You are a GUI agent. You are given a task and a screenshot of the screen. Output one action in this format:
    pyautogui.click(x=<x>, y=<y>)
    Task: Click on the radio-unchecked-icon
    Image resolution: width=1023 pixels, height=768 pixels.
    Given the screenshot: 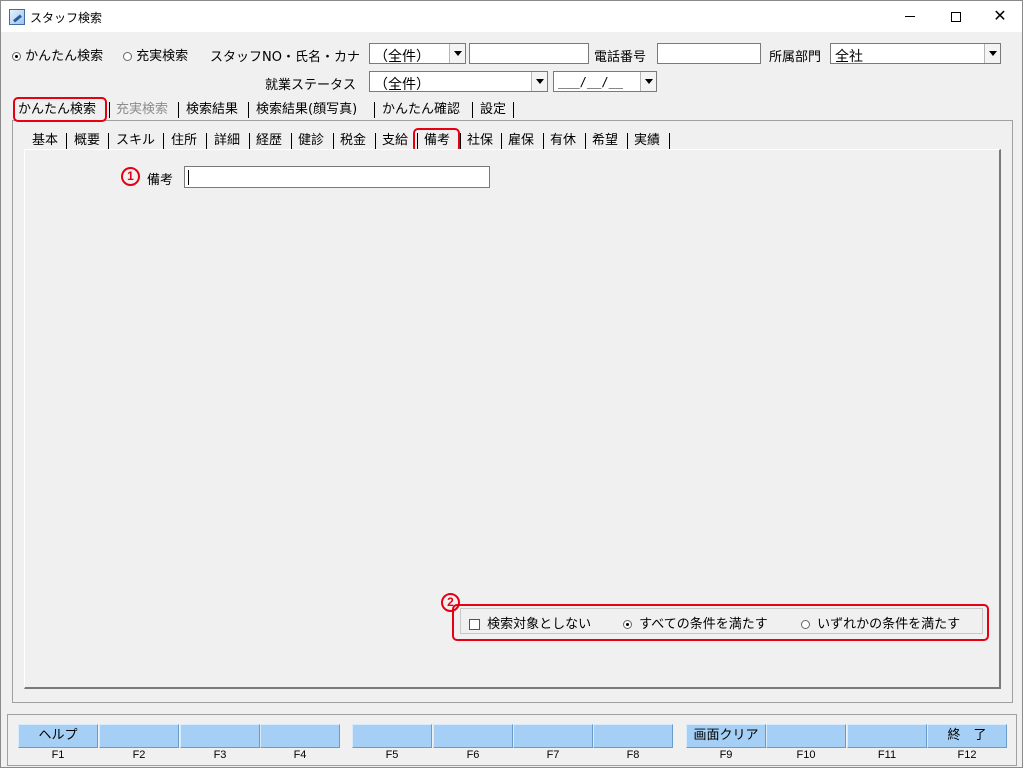 What is the action you would take?
    pyautogui.click(x=127, y=56)
    